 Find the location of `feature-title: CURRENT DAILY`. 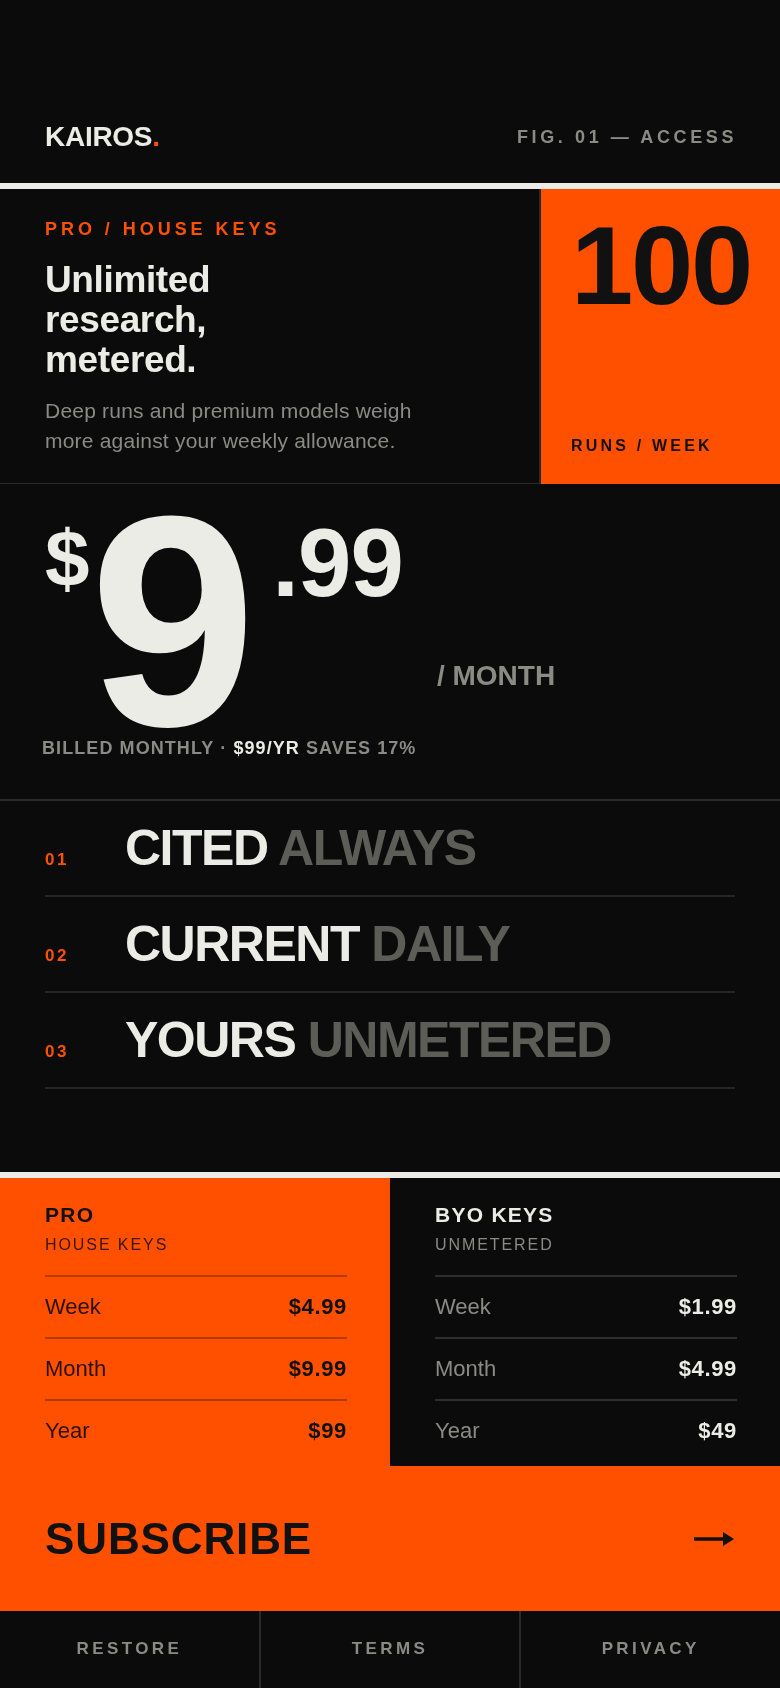

feature-title: CURRENT DAILY is located at coordinates (317, 944).